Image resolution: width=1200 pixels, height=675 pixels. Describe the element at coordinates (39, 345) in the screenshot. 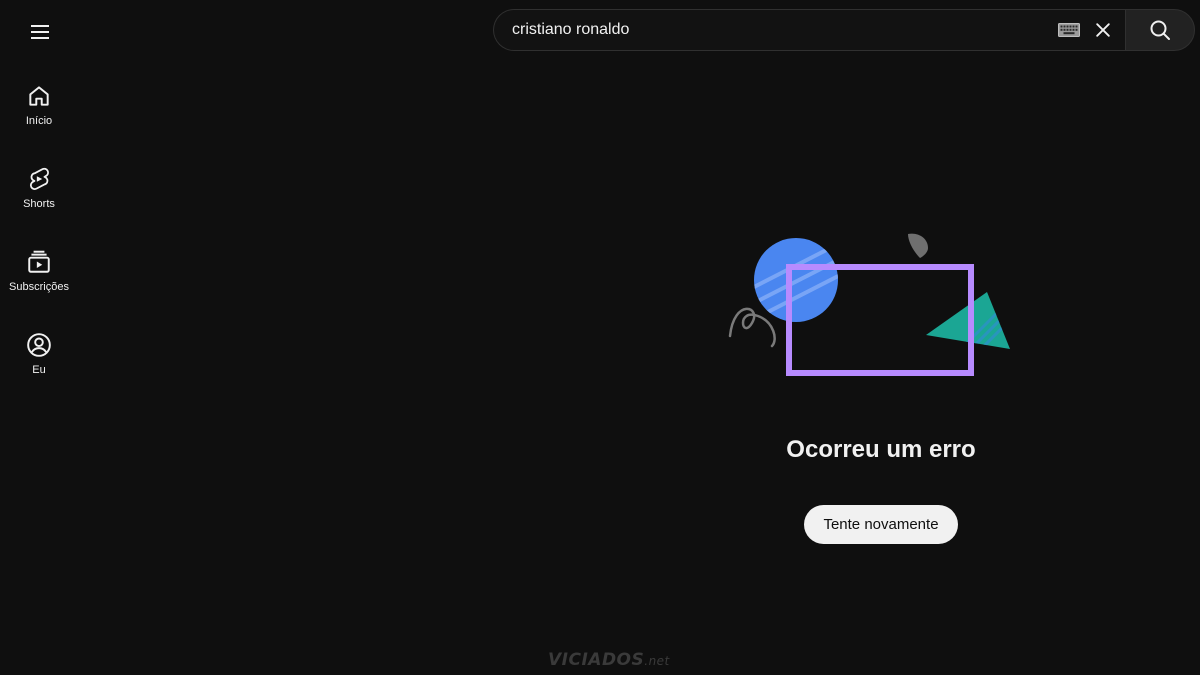

I see `account-icon` at that location.